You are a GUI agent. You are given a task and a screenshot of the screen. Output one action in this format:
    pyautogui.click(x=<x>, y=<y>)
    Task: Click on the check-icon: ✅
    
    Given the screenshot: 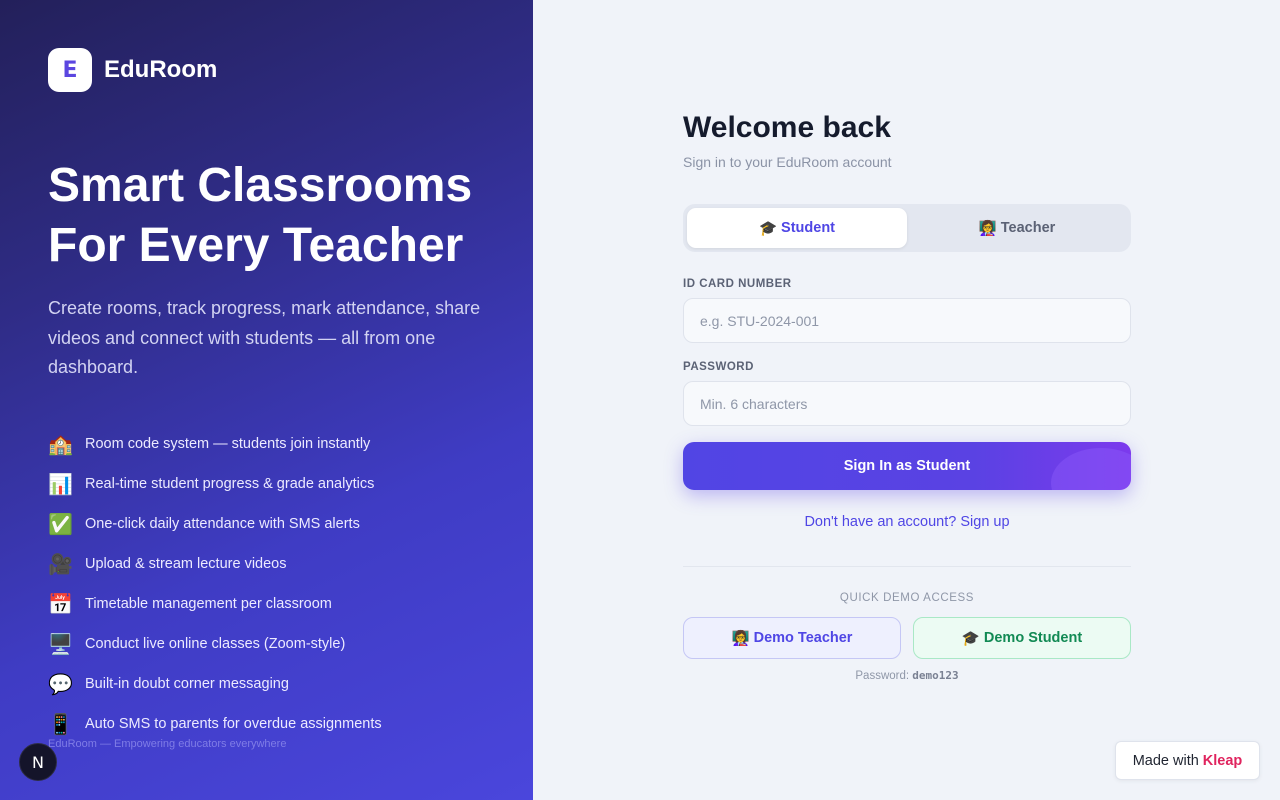 What is the action you would take?
    pyautogui.click(x=60, y=524)
    